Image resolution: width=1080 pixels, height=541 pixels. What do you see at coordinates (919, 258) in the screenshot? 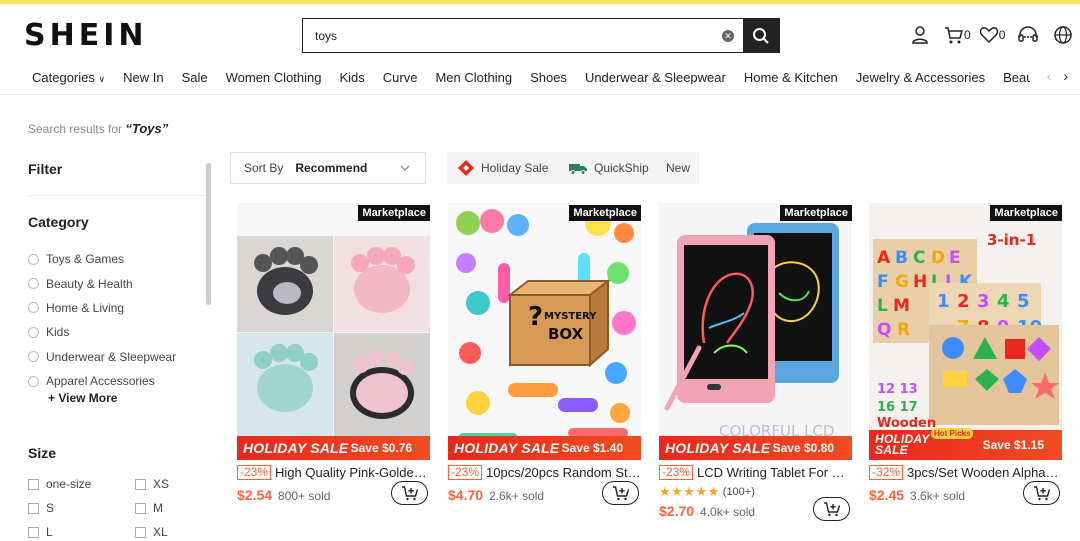
I see `svg-text: C` at bounding box center [919, 258].